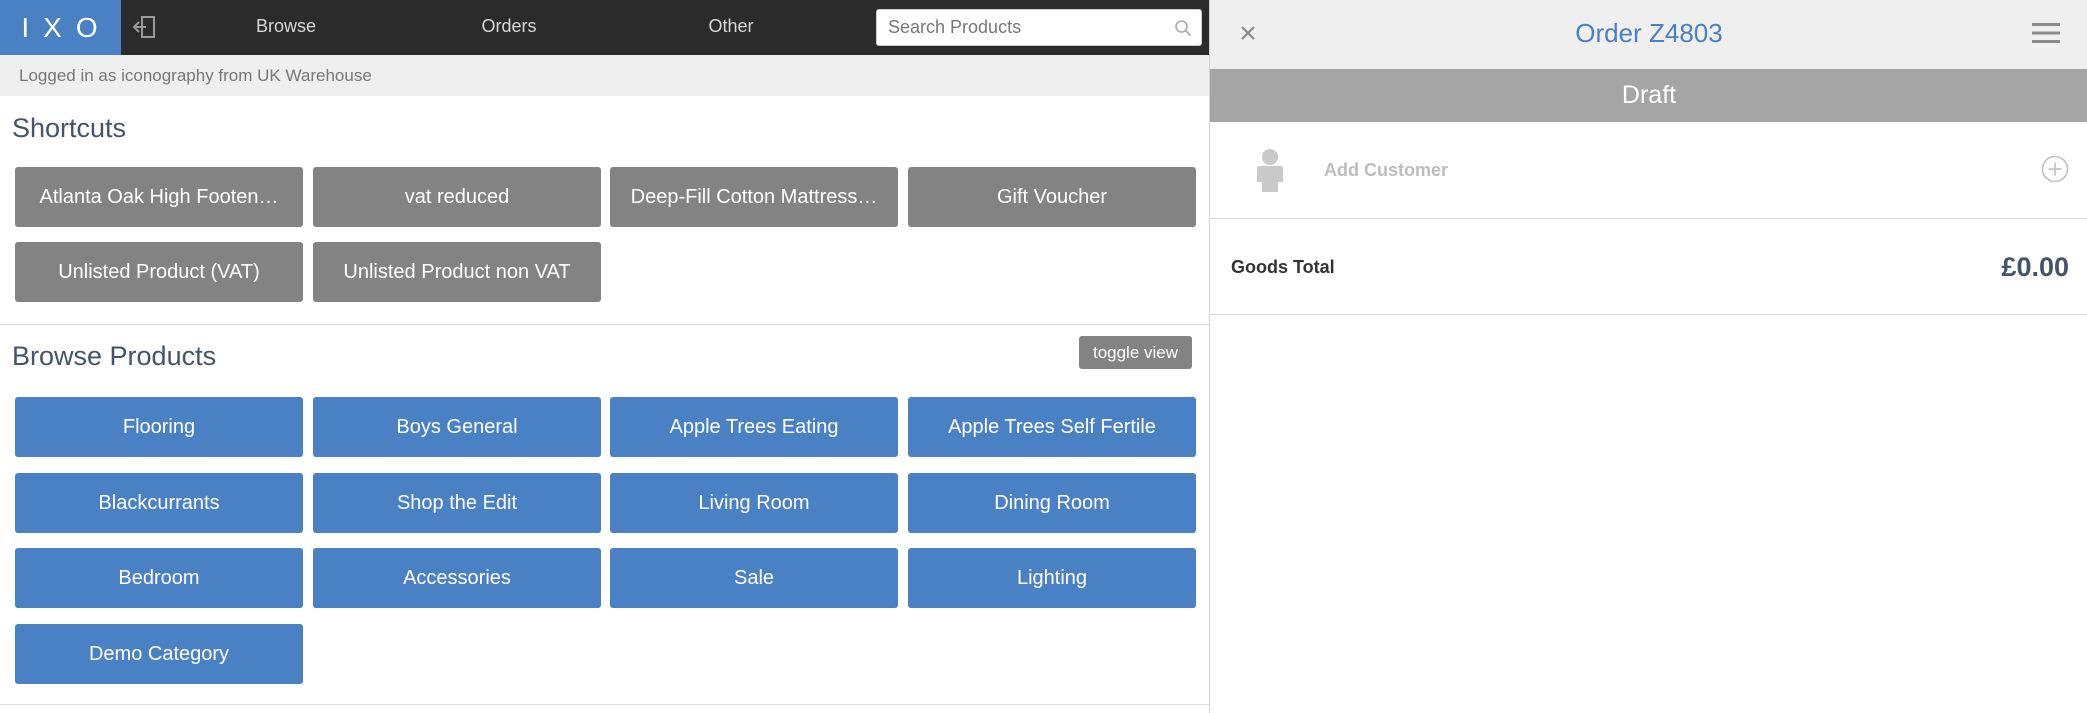  Describe the element at coordinates (731, 27) in the screenshot. I see `nav-other: Other` at that location.